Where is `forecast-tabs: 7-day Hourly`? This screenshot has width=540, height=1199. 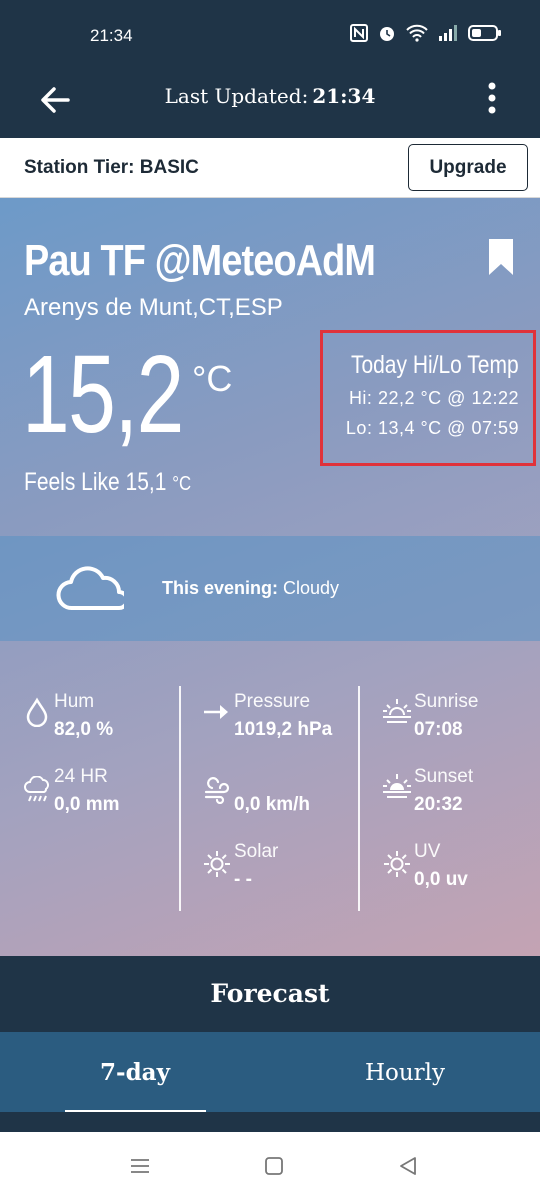 forecast-tabs: 7-day Hourly is located at coordinates (270, 1082).